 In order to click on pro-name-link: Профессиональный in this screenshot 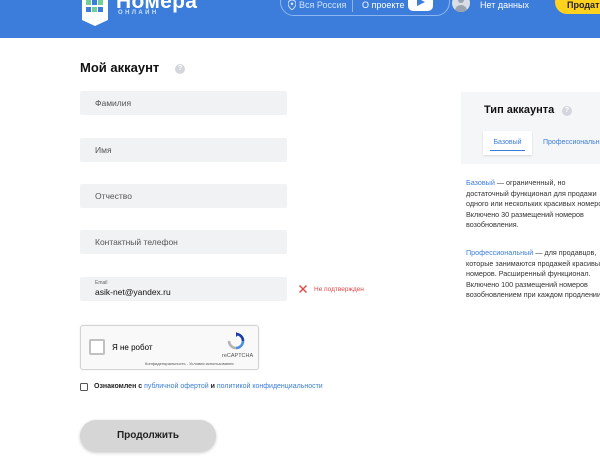, I will do `click(499, 252)`.